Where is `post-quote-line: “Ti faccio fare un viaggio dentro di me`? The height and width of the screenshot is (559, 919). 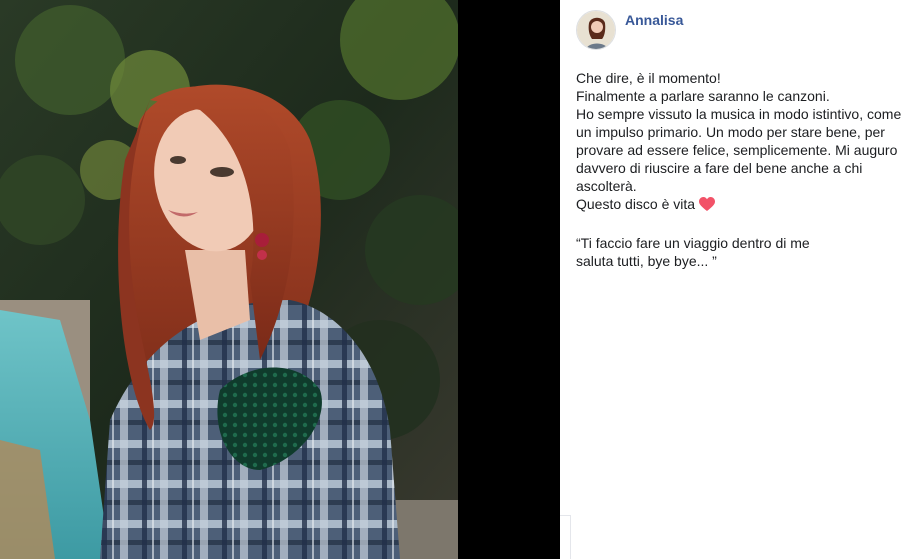
post-quote-line: “Ti faccio fare un viaggio dentro di me is located at coordinates (693, 243).